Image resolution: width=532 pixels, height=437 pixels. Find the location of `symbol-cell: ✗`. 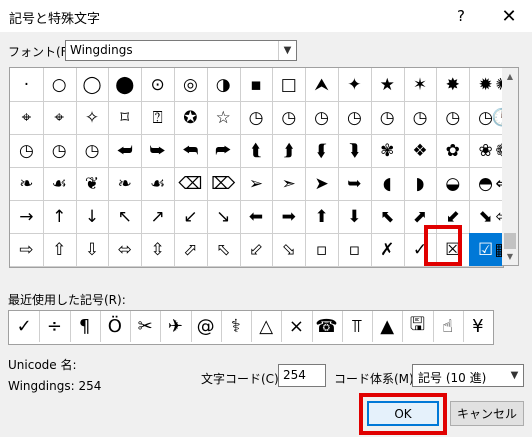

symbol-cell: ✗ is located at coordinates (387, 250).